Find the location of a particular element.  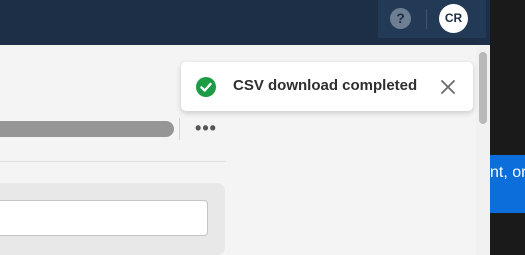

side-panel is located at coordinates (507, 127).